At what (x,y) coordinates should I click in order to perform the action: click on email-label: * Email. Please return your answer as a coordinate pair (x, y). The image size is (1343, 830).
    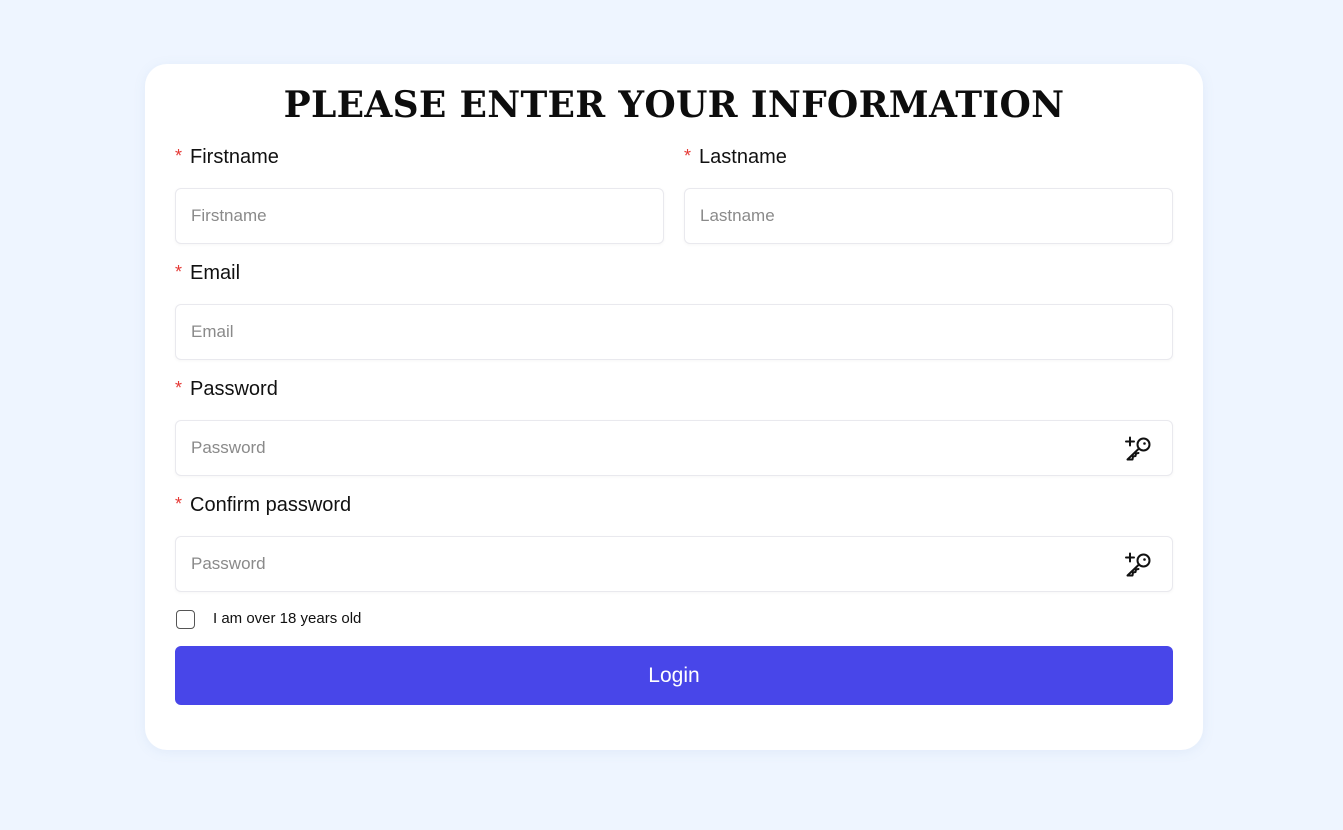
    Looking at the image, I should click on (207, 273).